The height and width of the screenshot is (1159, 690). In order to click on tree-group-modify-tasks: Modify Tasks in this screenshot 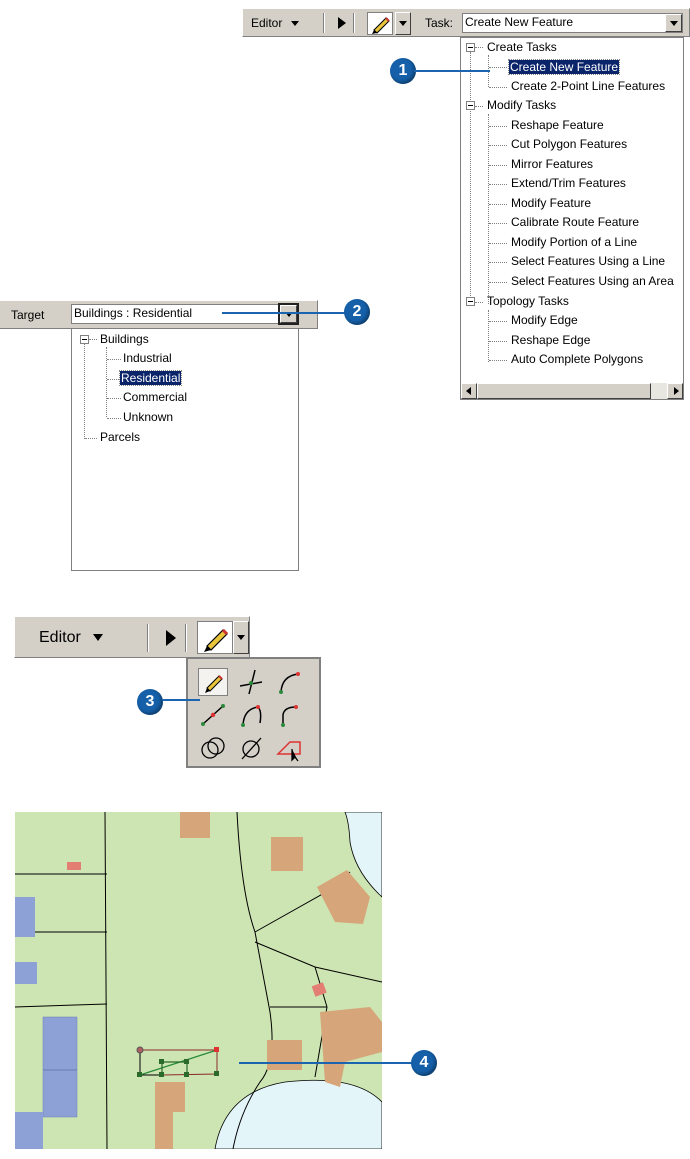, I will do `click(521, 105)`.